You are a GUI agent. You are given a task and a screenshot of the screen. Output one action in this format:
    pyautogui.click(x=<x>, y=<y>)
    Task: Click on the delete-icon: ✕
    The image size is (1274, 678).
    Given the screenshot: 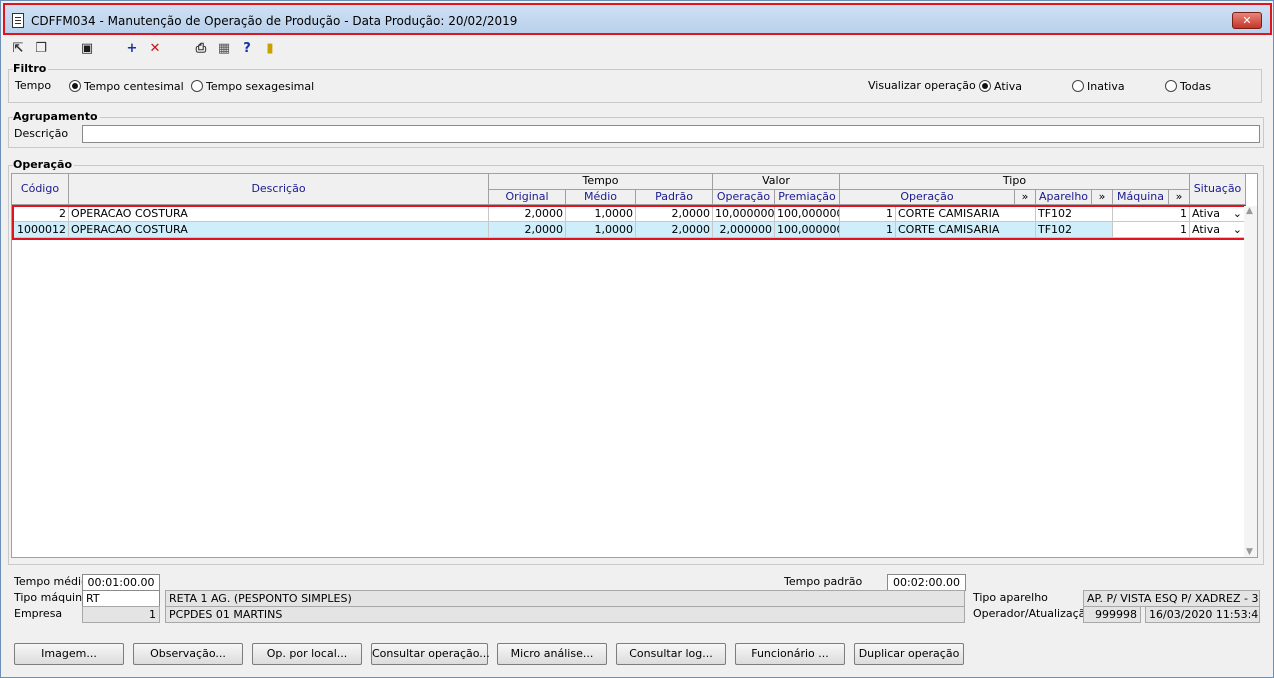 What is the action you would take?
    pyautogui.click(x=155, y=49)
    